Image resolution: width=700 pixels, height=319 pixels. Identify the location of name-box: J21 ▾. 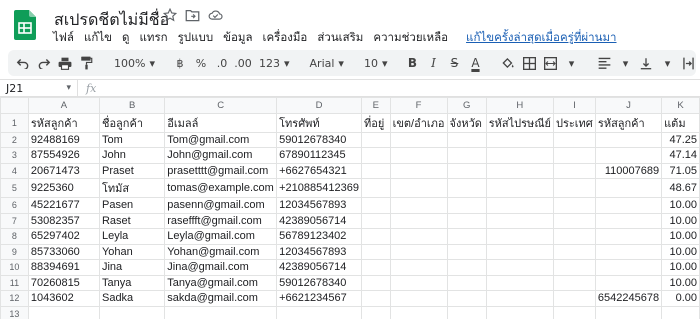
(39, 88).